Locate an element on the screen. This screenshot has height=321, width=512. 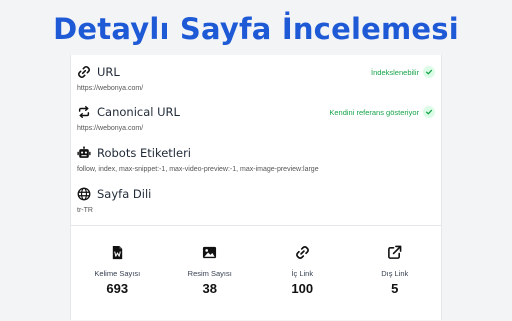
robot-icon is located at coordinates (84, 153).